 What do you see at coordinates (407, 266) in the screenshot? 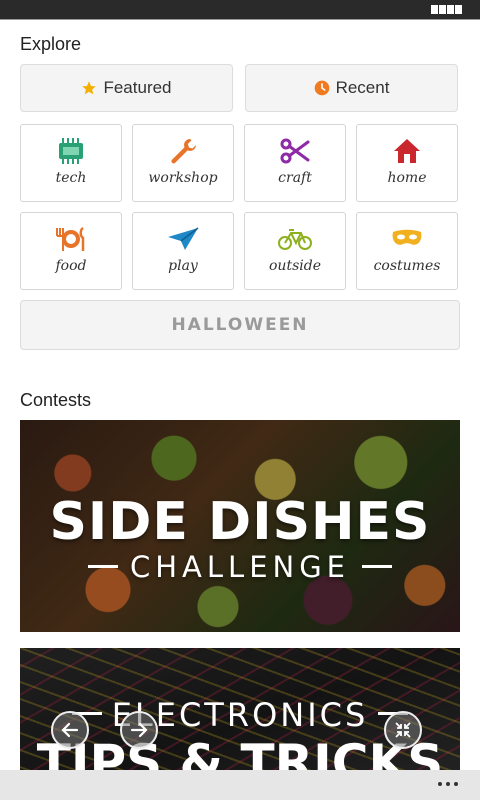
I see `category-label: costumes` at bounding box center [407, 266].